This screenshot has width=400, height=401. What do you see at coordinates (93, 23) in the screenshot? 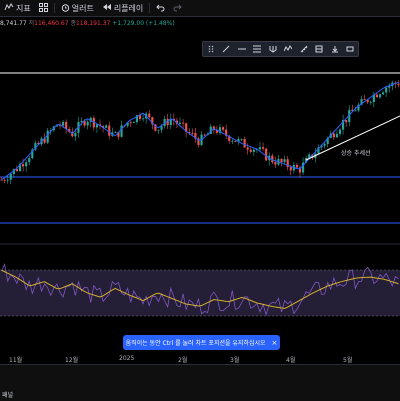
I see `close-value: 118,191.37` at bounding box center [93, 23].